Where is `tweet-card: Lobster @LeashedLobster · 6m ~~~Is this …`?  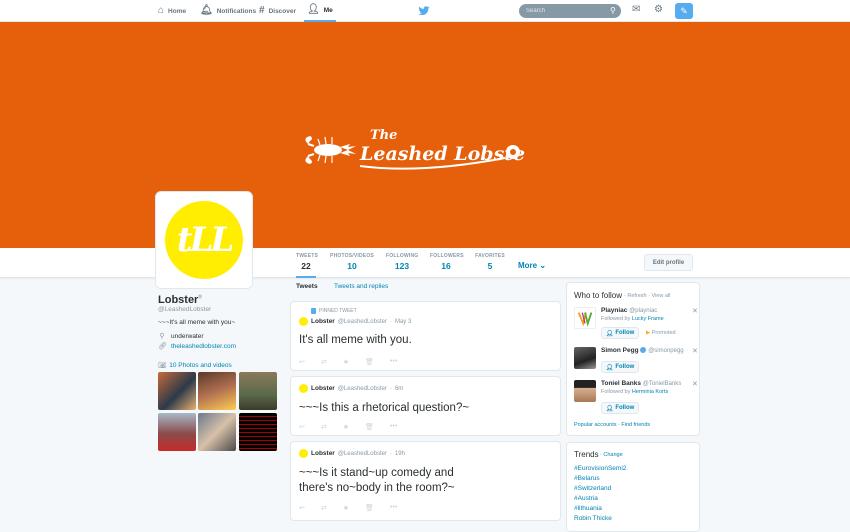
tweet-card: Lobster @LeashedLobster · 6m ~~~Is this … is located at coordinates (425, 406).